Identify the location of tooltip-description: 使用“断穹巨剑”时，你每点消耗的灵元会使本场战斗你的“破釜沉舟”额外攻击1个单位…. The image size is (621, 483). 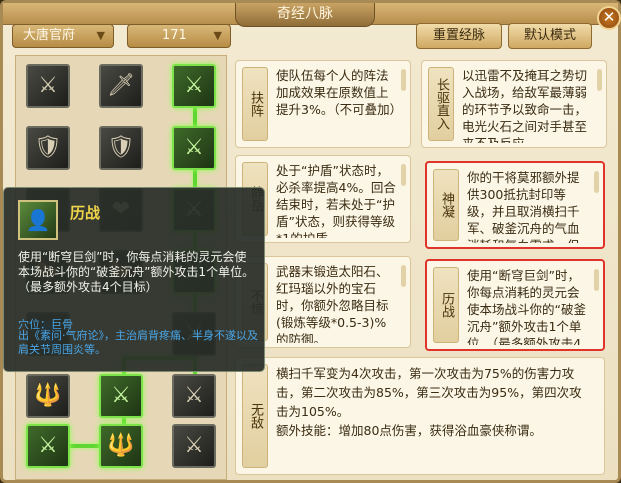
(136, 272).